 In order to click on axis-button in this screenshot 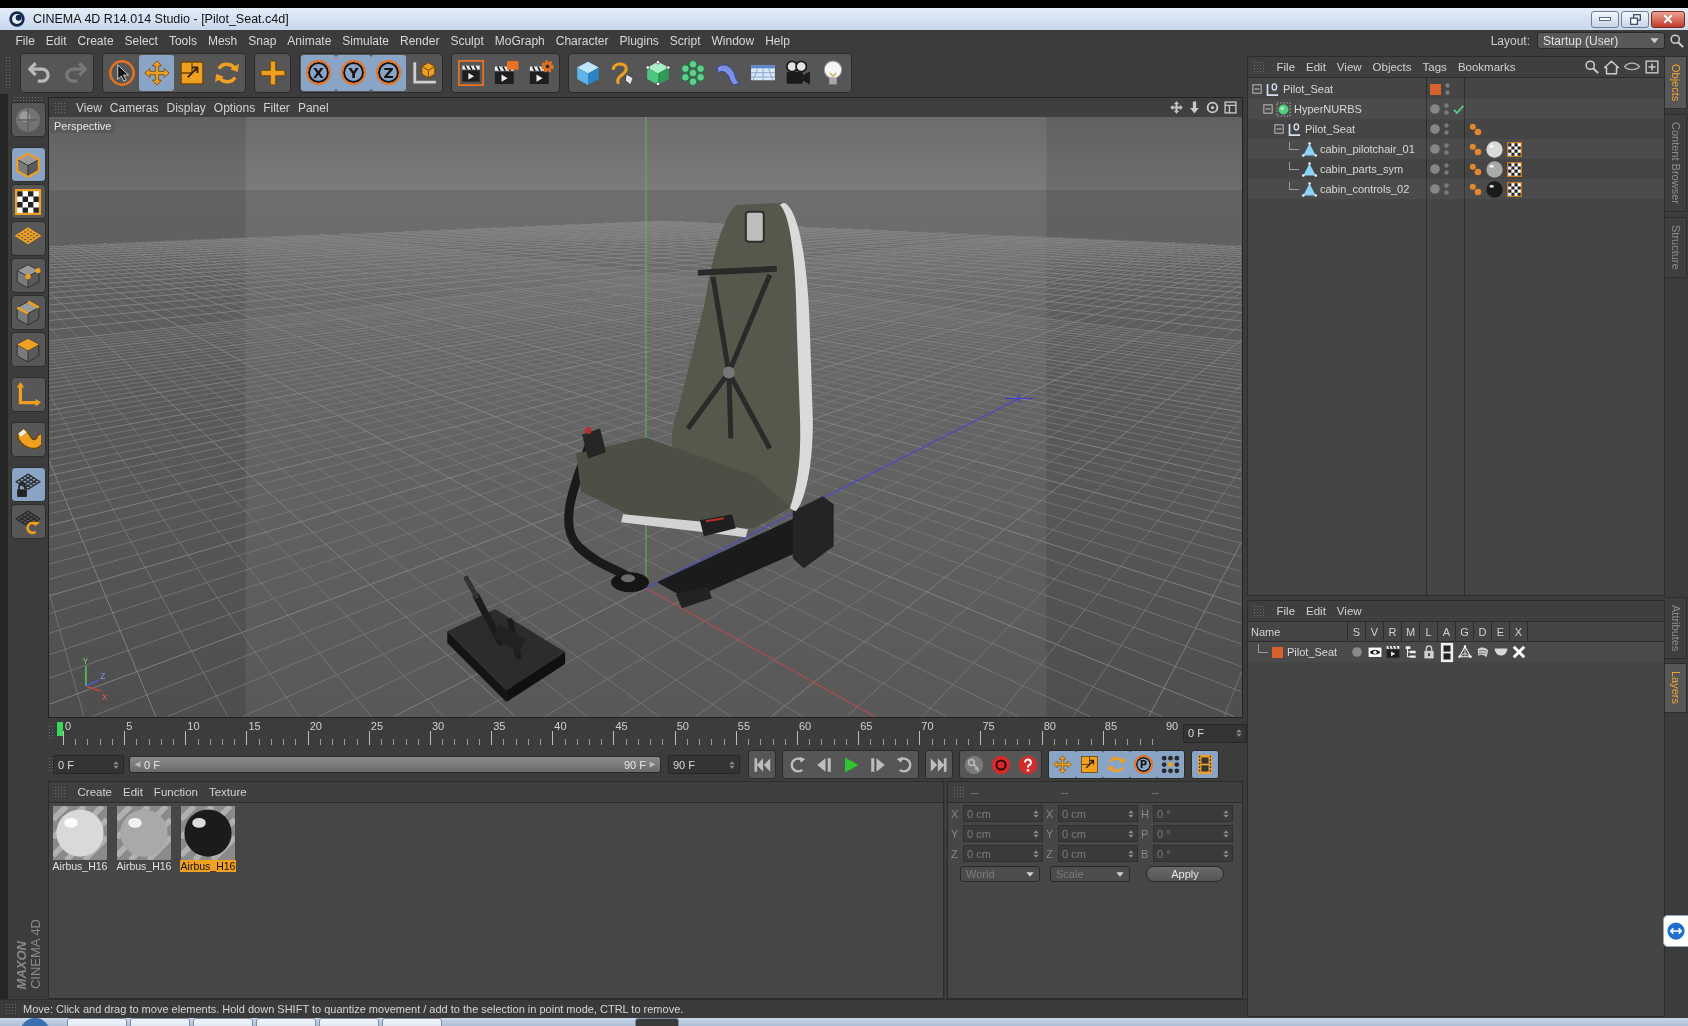, I will do `click(28, 394)`.